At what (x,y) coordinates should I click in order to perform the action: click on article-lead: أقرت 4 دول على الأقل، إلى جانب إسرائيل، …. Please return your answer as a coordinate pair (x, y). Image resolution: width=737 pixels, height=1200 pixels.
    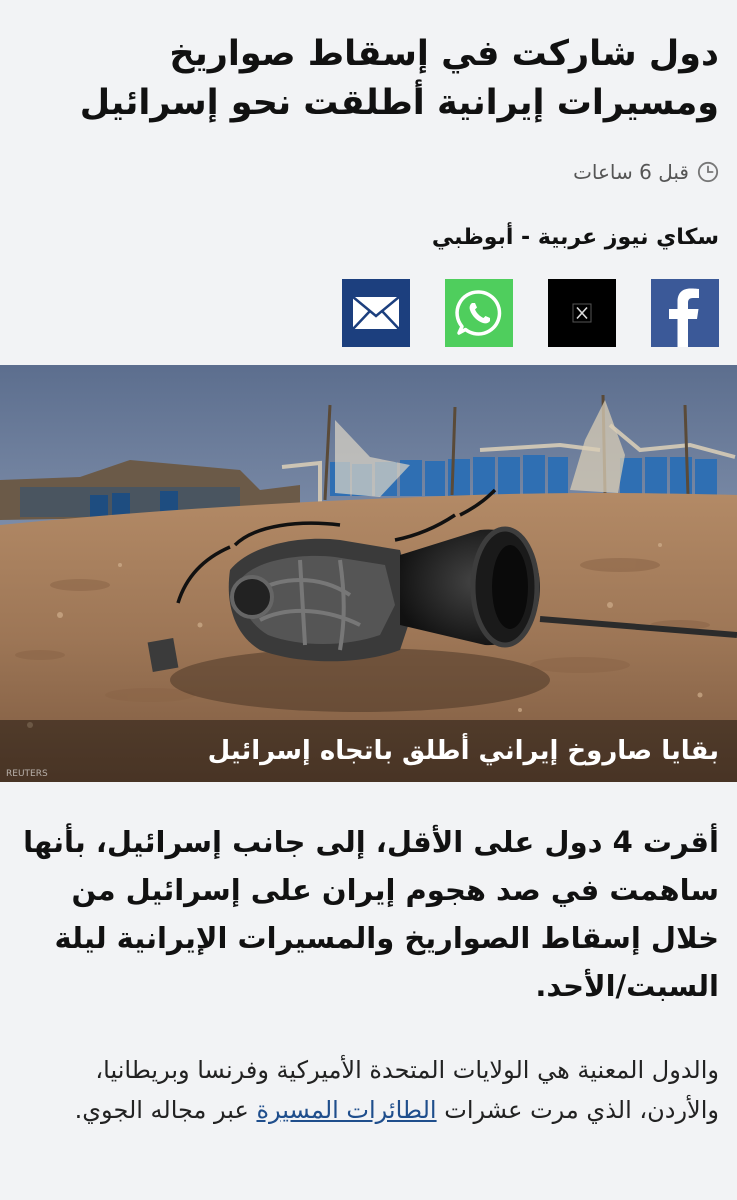
    Looking at the image, I should click on (371, 914).